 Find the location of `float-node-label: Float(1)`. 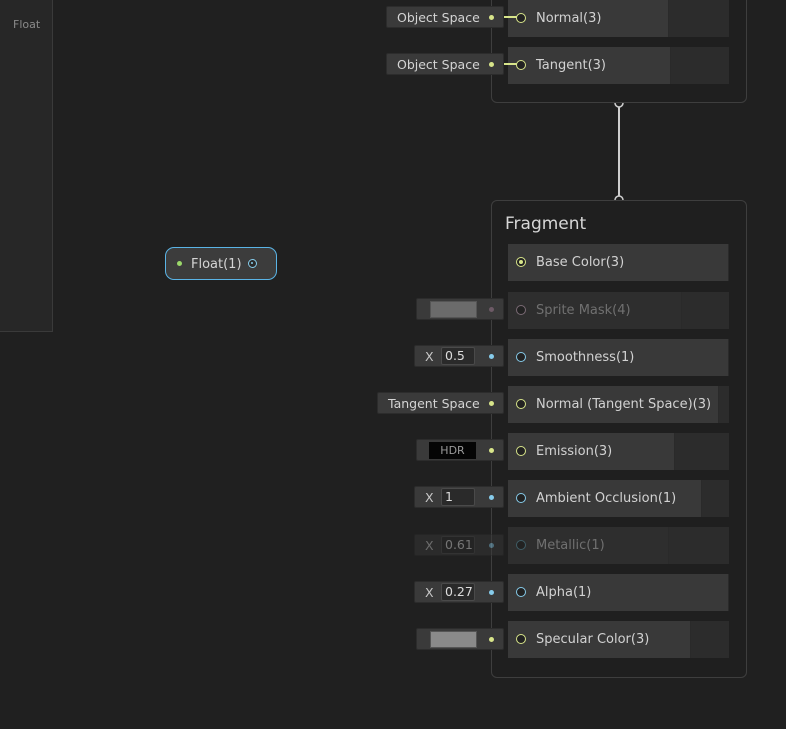

float-node-label: Float(1) is located at coordinates (216, 264).